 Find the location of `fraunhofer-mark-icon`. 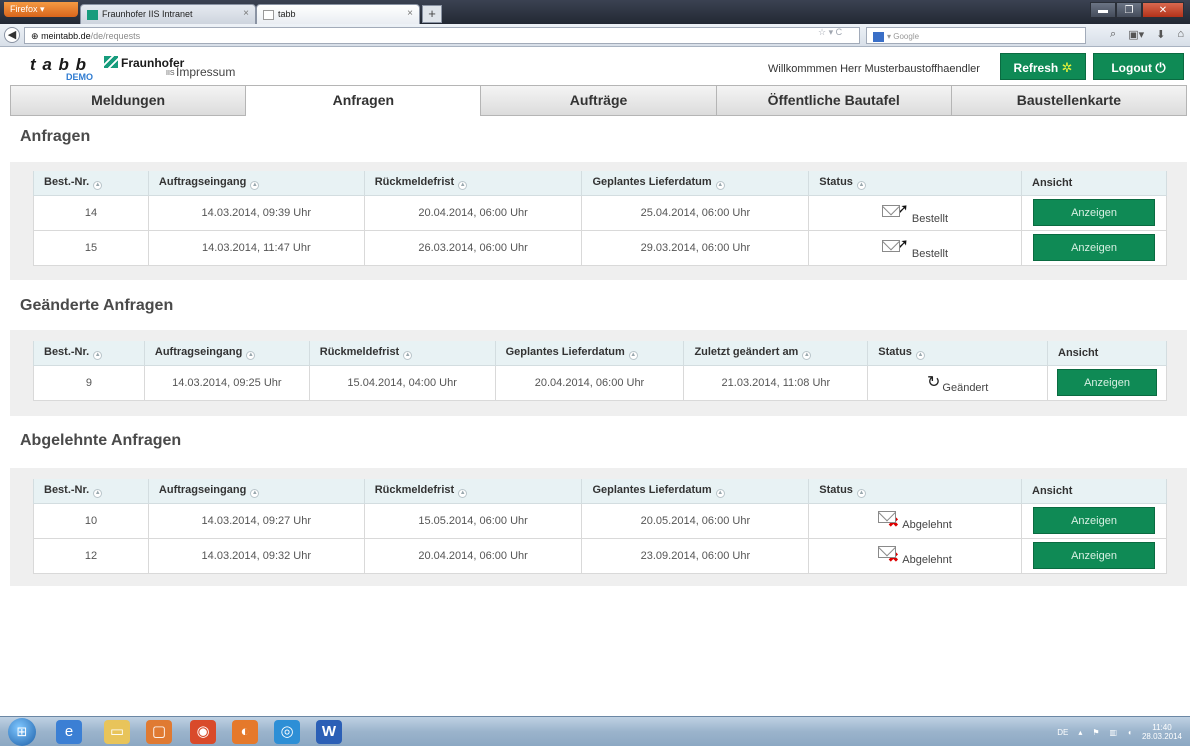

fraunhofer-mark-icon is located at coordinates (111, 62).